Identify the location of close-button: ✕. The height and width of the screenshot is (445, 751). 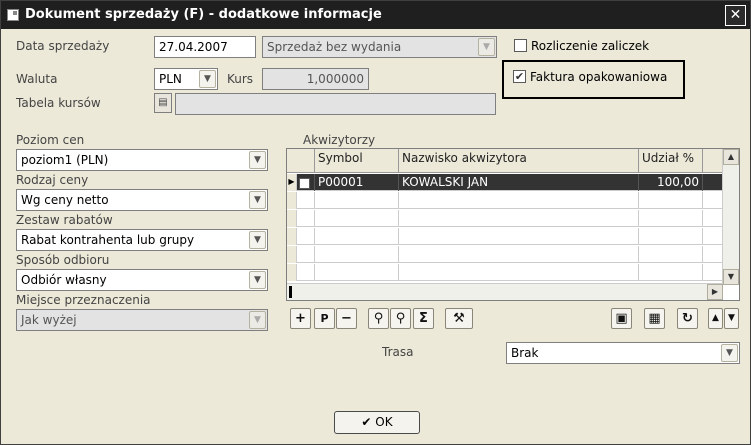
(735, 15).